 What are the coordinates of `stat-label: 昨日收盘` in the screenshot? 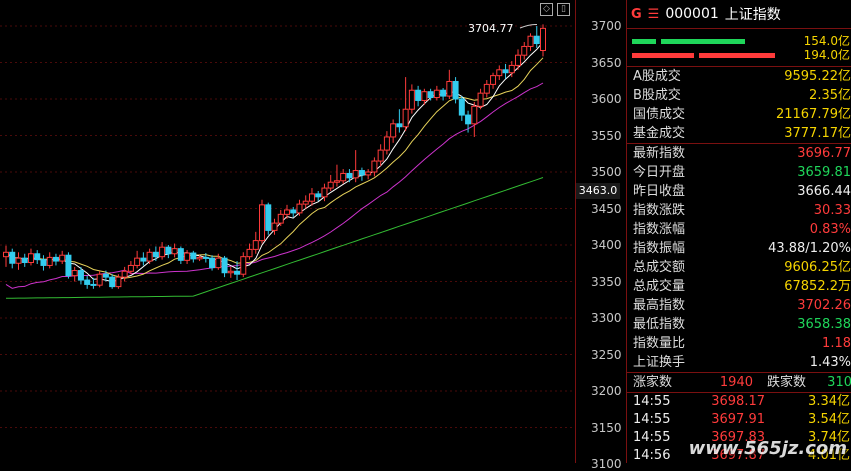 It's located at (659, 191).